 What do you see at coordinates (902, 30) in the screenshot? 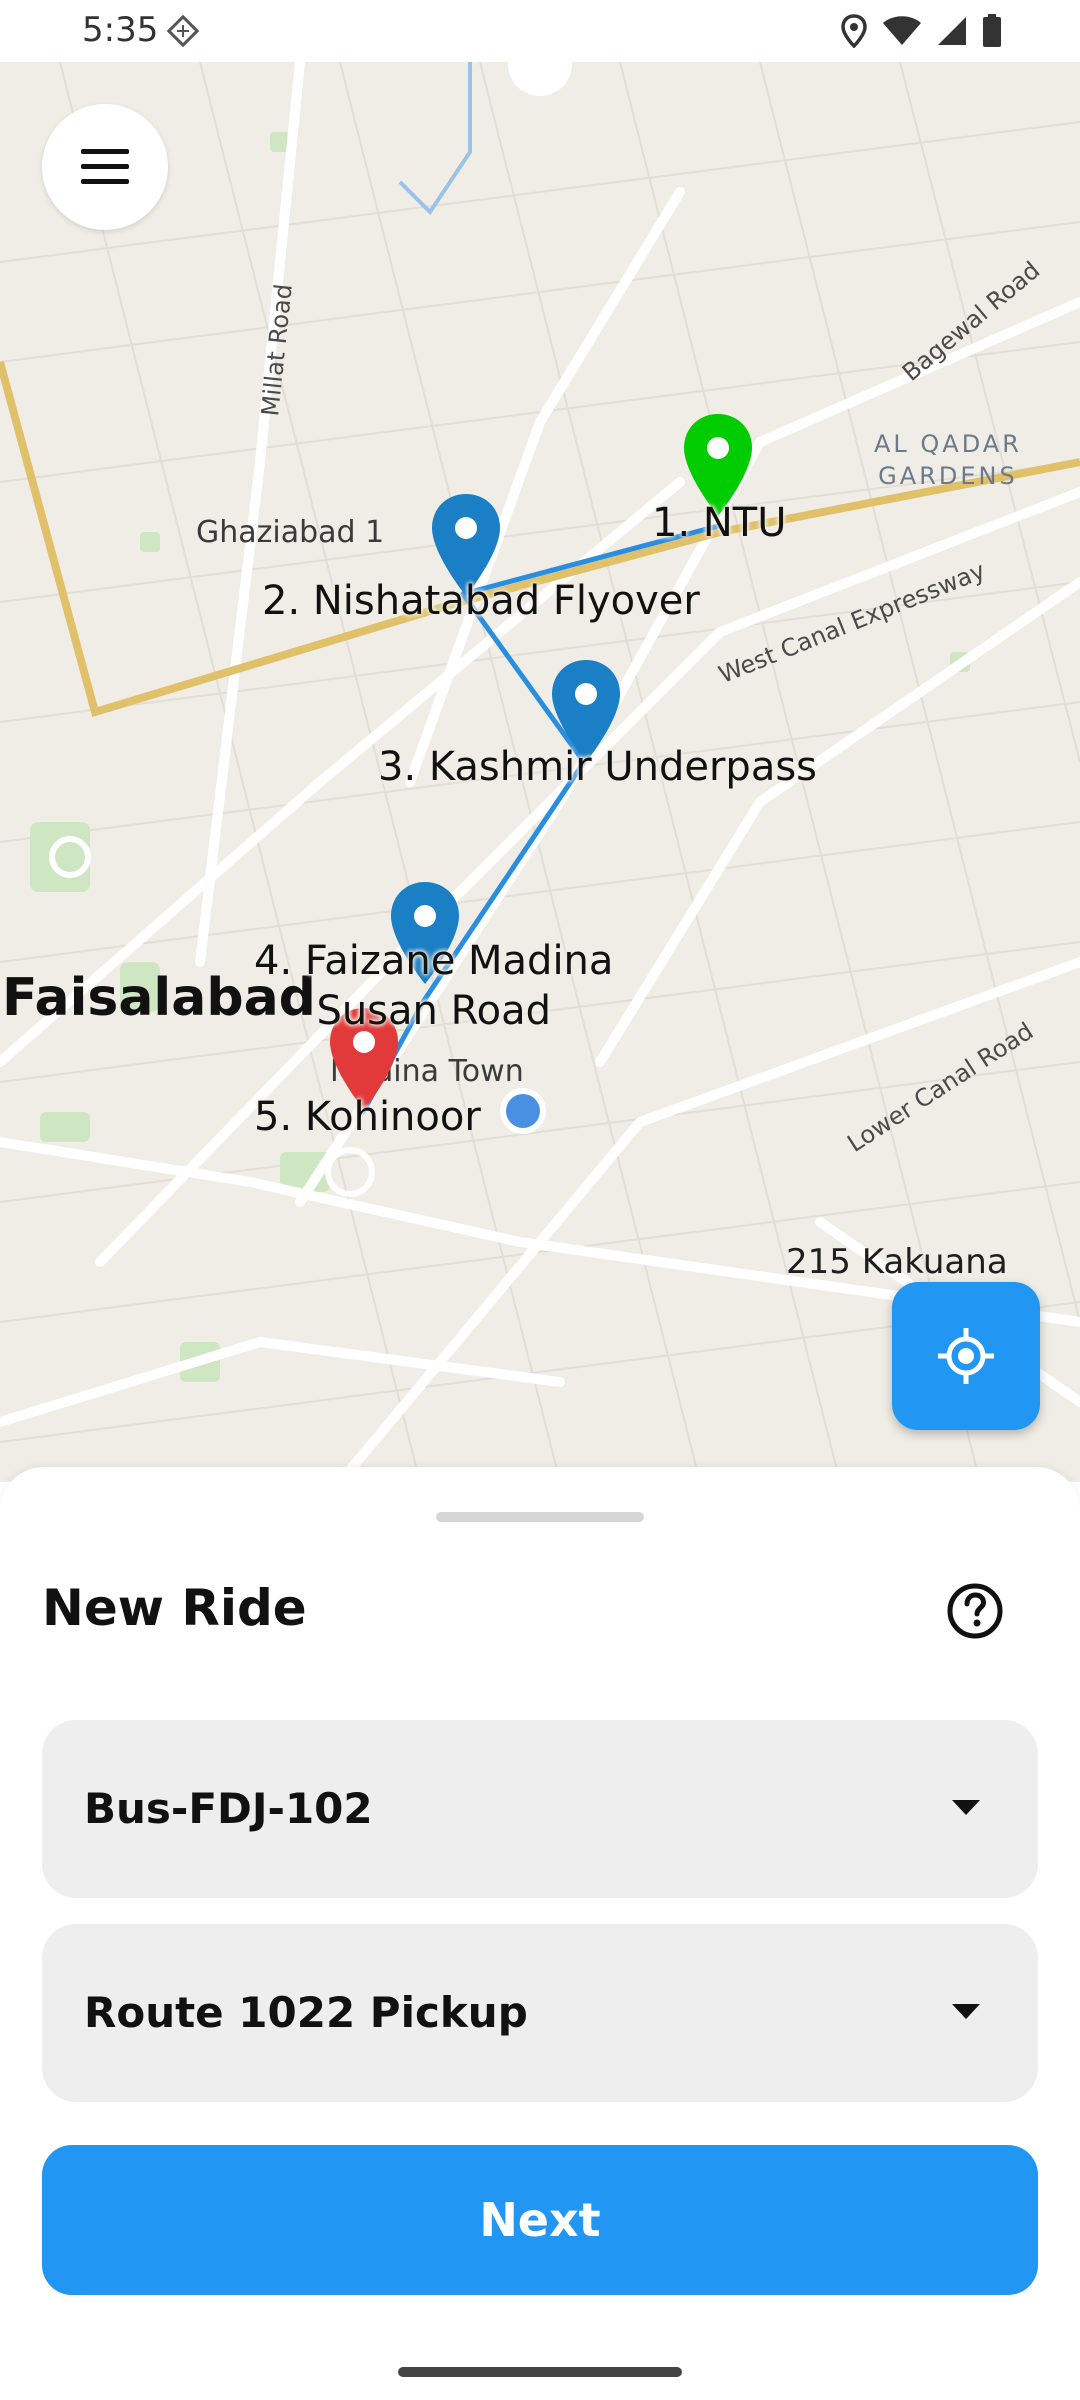
I see `wifi-icon` at bounding box center [902, 30].